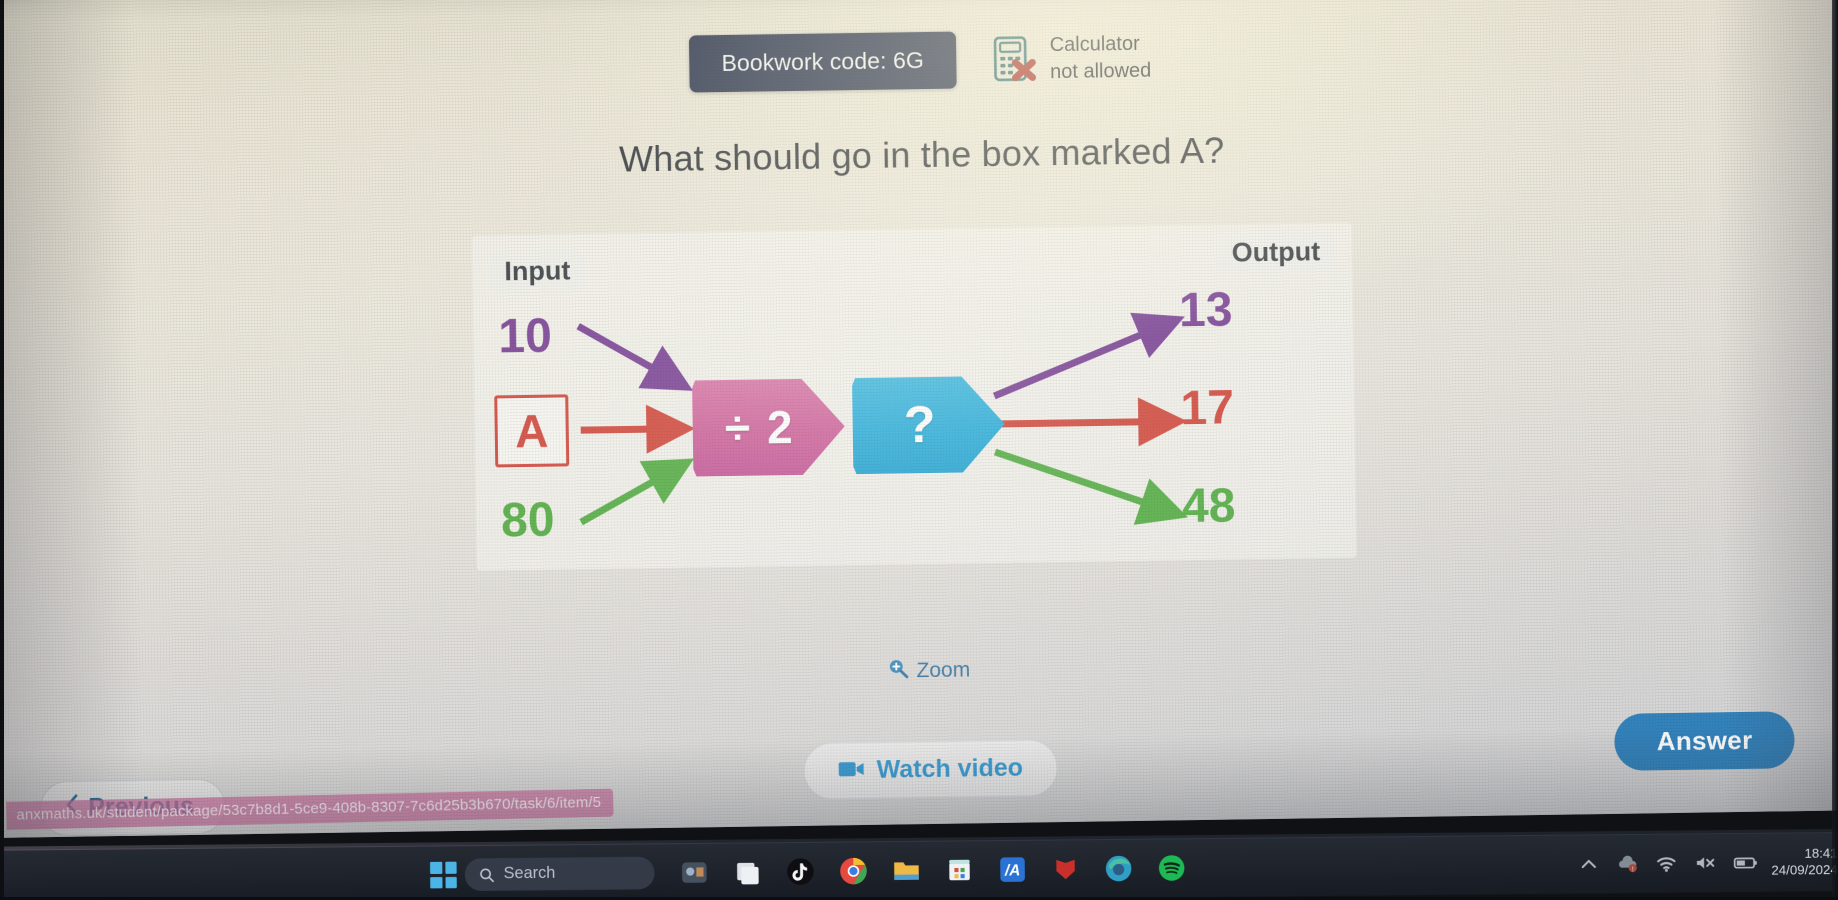  I want to click on calculator-not-allowed-block: Calculator not allowed, so click(1071, 58).